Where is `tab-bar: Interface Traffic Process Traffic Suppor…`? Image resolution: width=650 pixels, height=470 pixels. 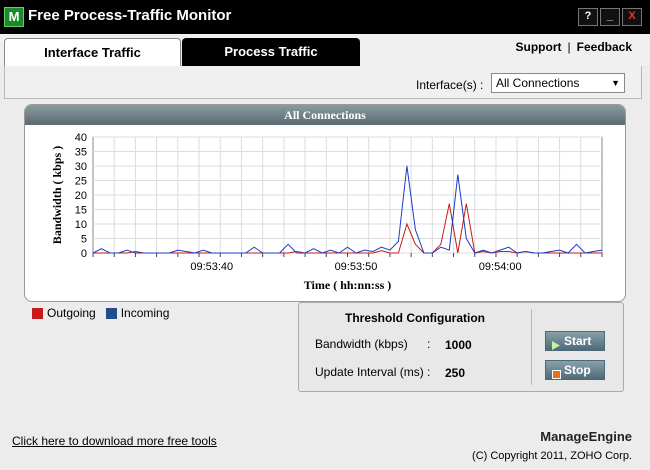
tab-bar: Interface Traffic Process Traffic Suppor… is located at coordinates (325, 50).